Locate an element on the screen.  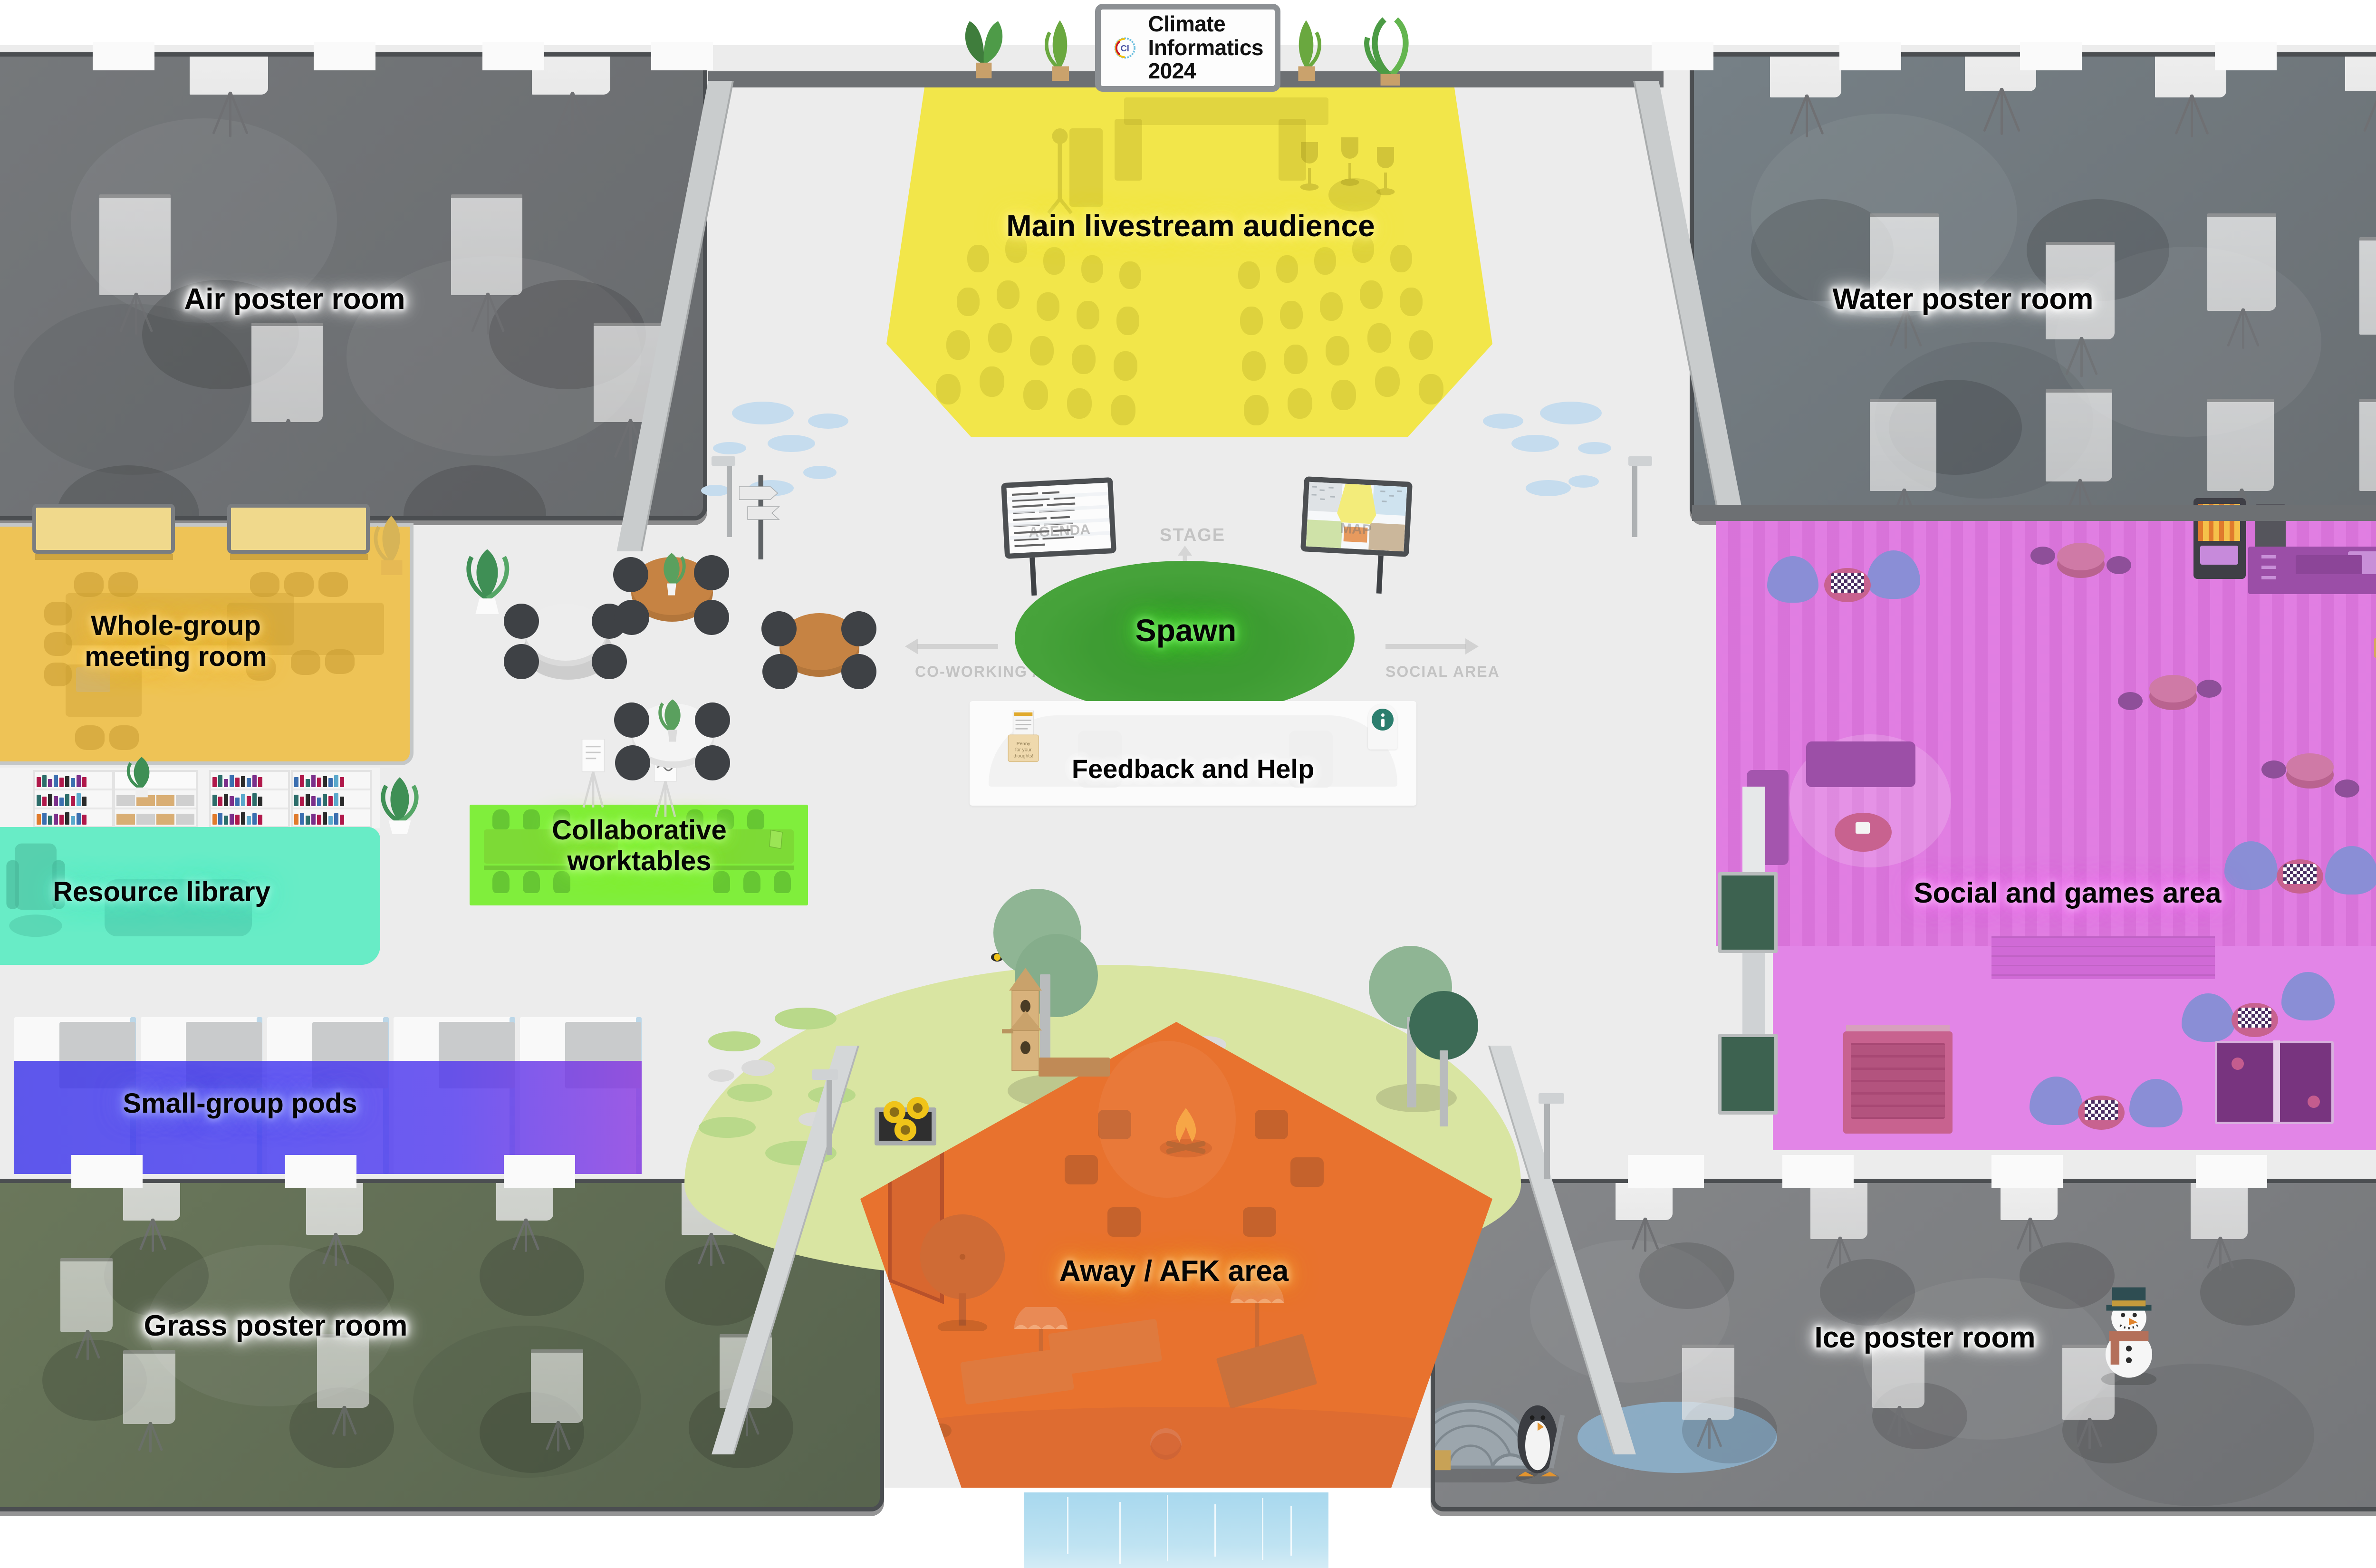
wine-glass-icon is located at coordinates (1309, 167).